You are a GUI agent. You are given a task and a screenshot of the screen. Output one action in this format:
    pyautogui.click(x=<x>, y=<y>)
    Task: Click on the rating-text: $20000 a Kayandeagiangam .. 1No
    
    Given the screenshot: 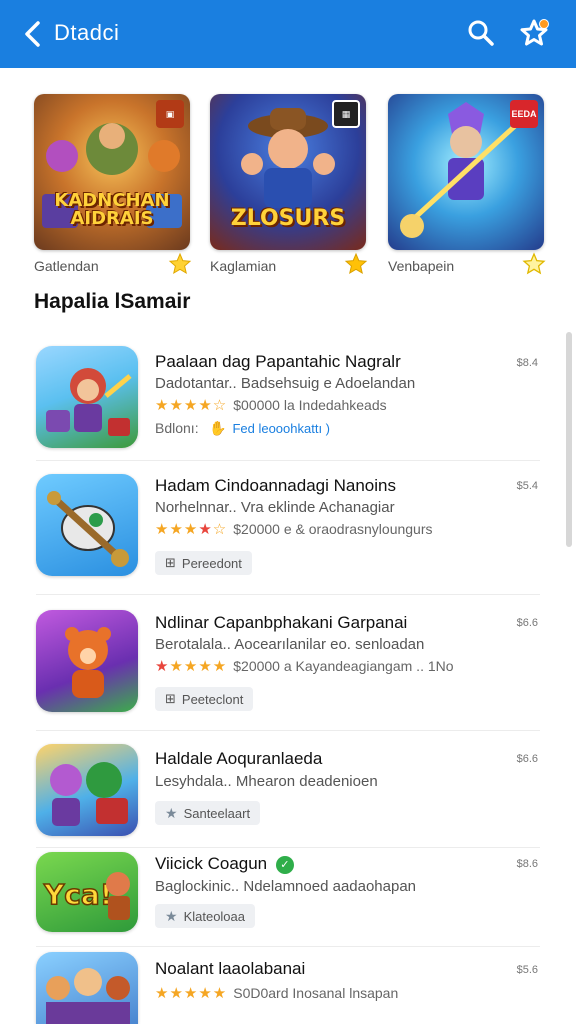 What is the action you would take?
    pyautogui.click(x=343, y=666)
    